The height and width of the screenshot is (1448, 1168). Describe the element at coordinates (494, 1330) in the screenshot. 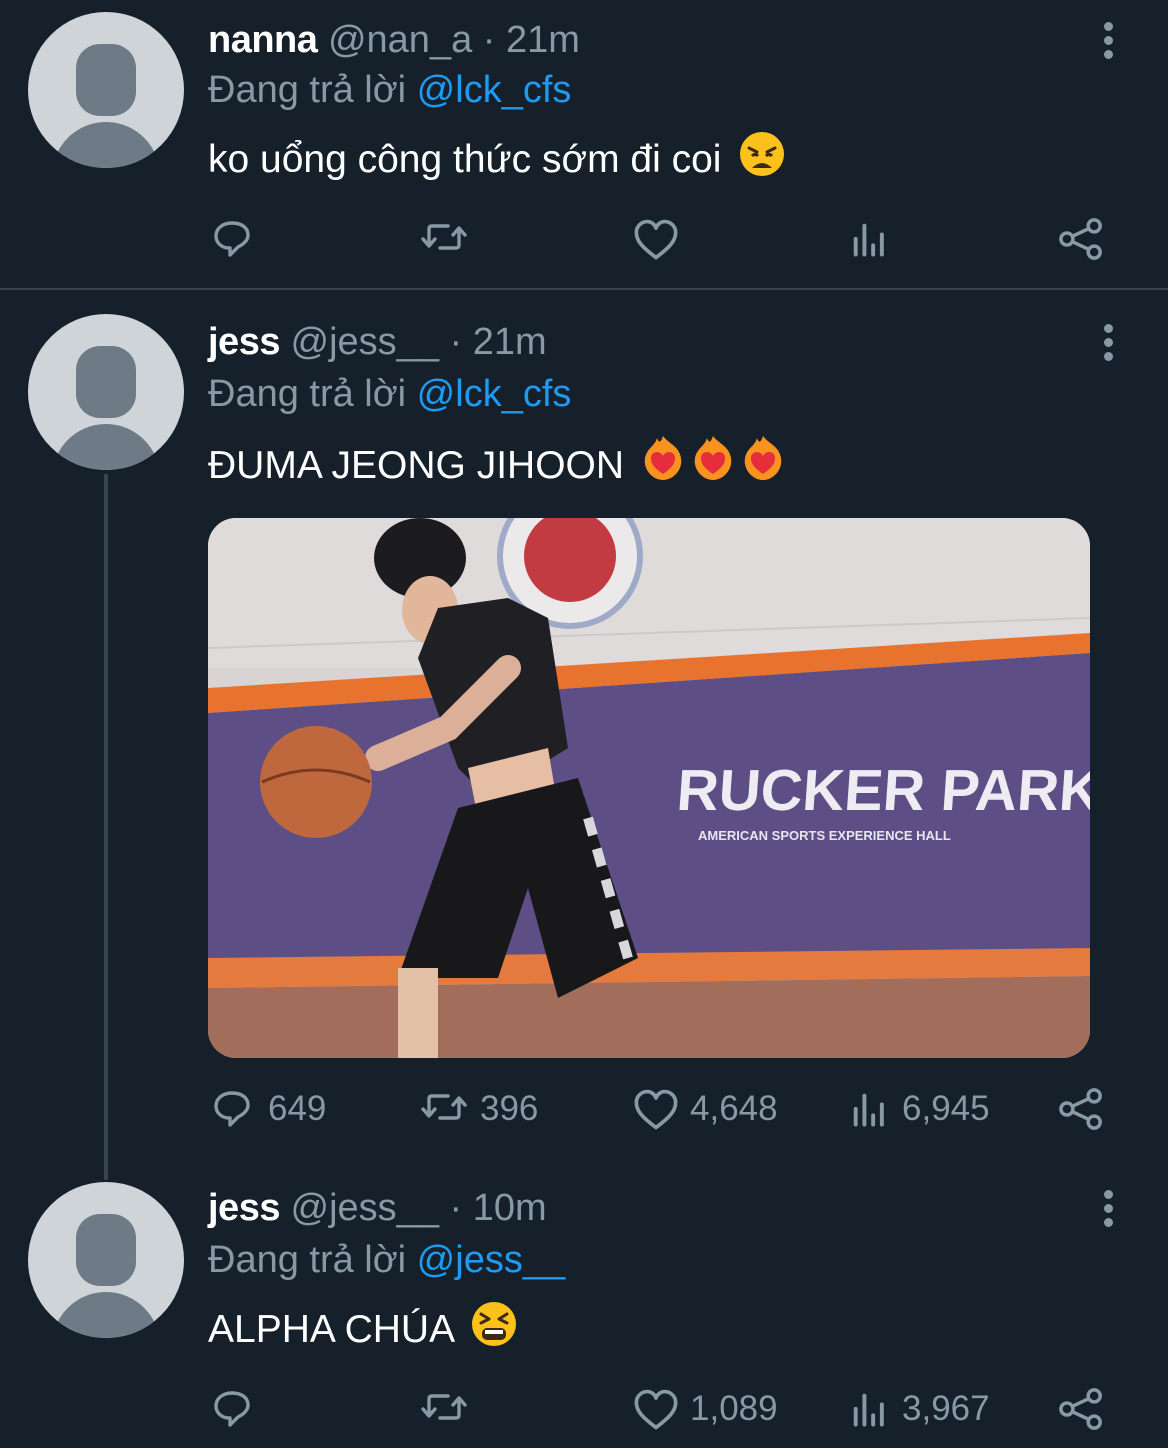

I see `tired-face-emoji` at that location.